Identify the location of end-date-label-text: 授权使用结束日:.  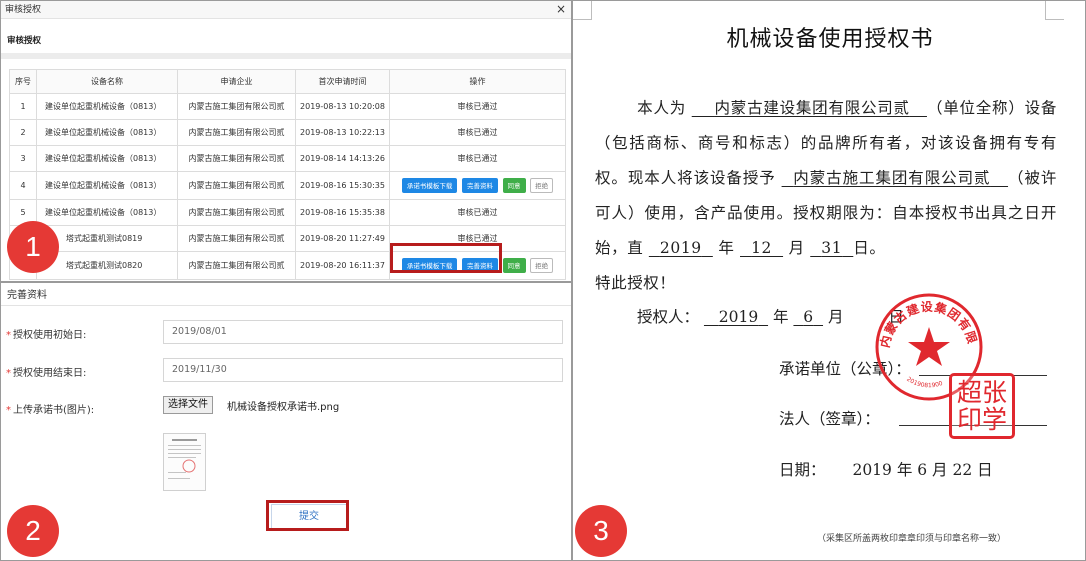
(50, 373).